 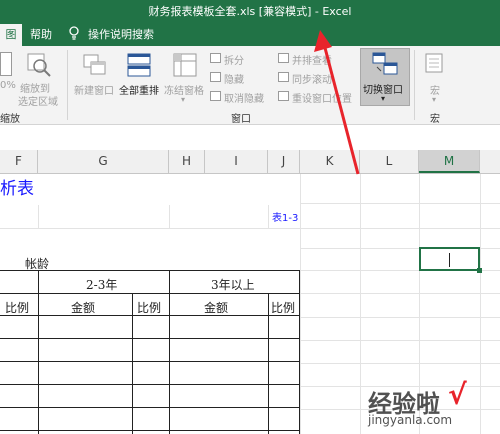 What do you see at coordinates (341, 109) in the screenshot?
I see `annotation-arrow-shaft` at bounding box center [341, 109].